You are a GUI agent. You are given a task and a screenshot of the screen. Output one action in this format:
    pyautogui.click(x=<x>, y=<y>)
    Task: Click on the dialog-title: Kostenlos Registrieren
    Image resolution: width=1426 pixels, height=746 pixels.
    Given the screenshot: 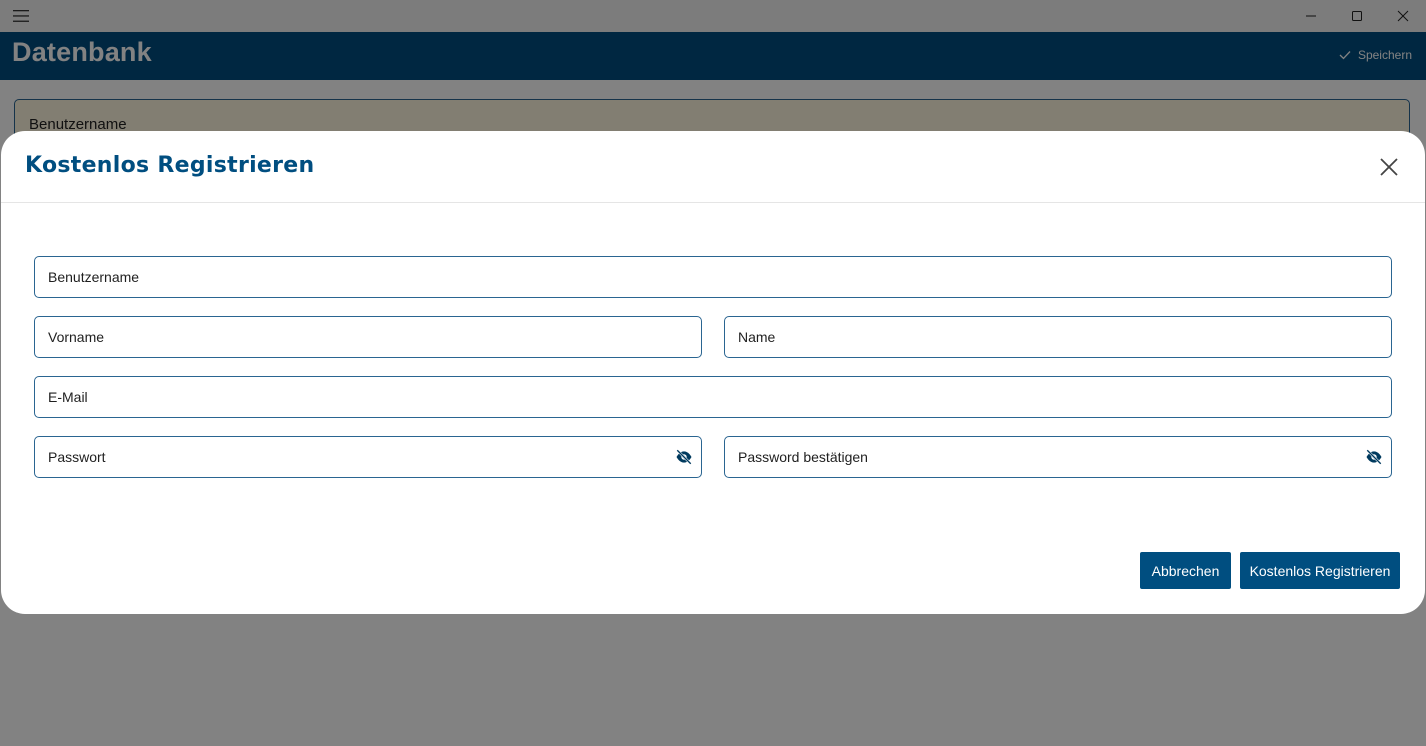 What is the action you would take?
    pyautogui.click(x=170, y=165)
    